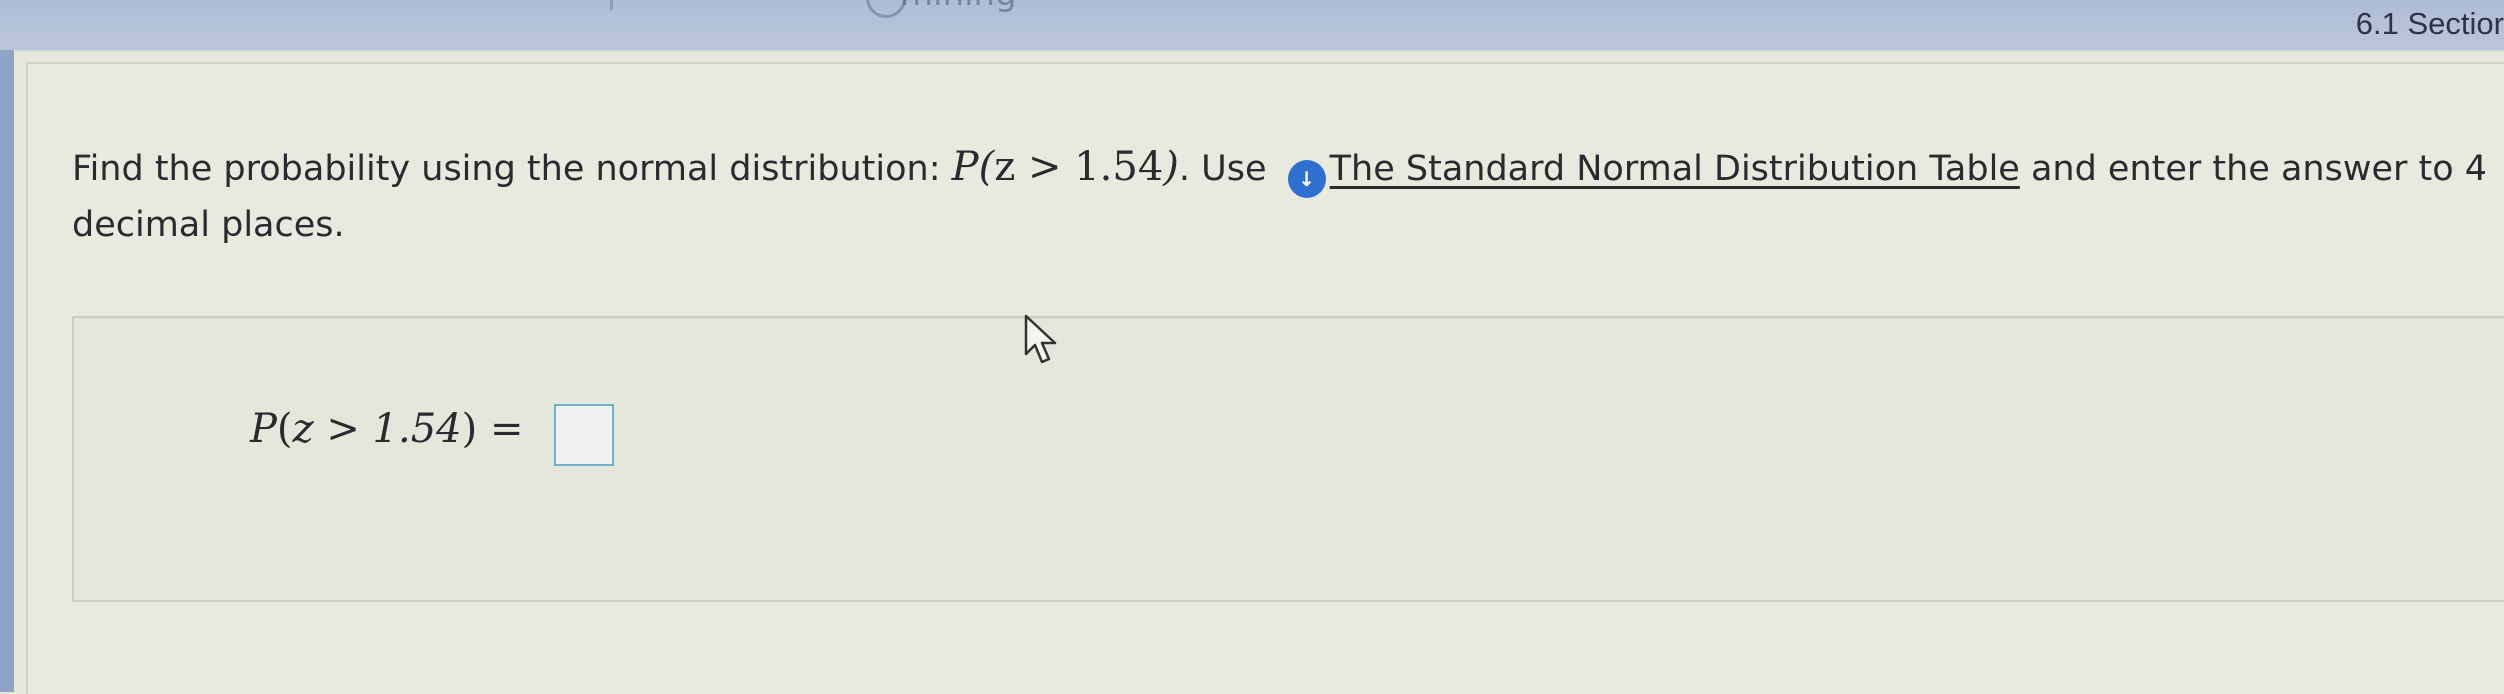 This screenshot has width=2504, height=694. I want to click on header-cut-text: mining, so click(958, 7).